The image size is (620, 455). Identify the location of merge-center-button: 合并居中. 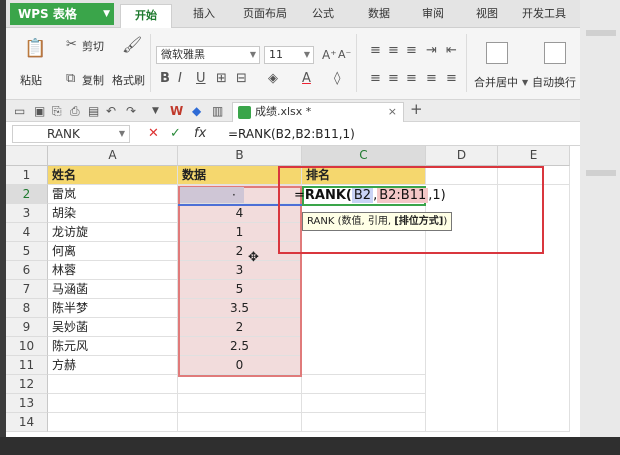
(496, 82).